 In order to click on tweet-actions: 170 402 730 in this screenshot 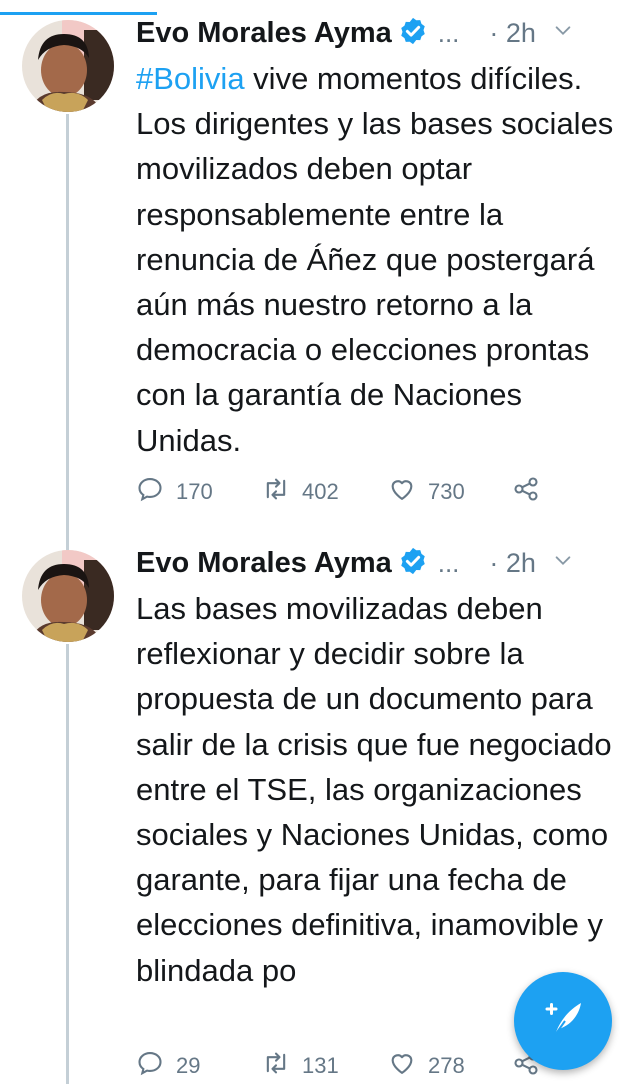, I will do `click(356, 492)`.